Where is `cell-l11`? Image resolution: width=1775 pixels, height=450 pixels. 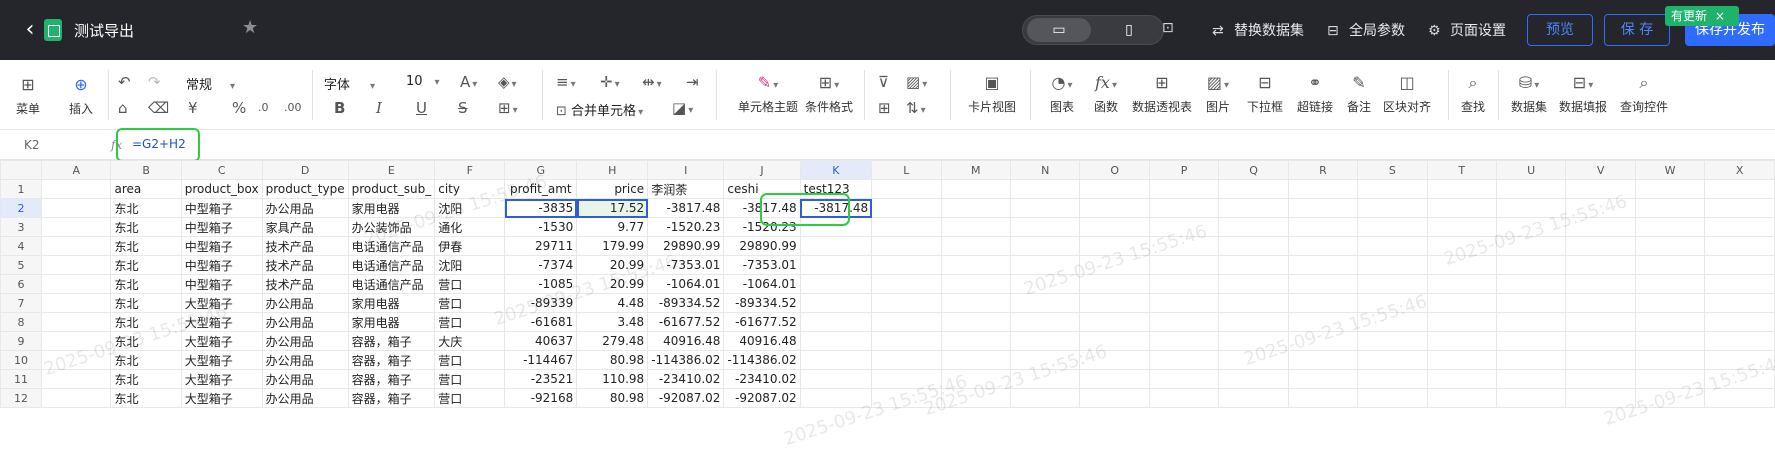
cell-l11 is located at coordinates (906, 379).